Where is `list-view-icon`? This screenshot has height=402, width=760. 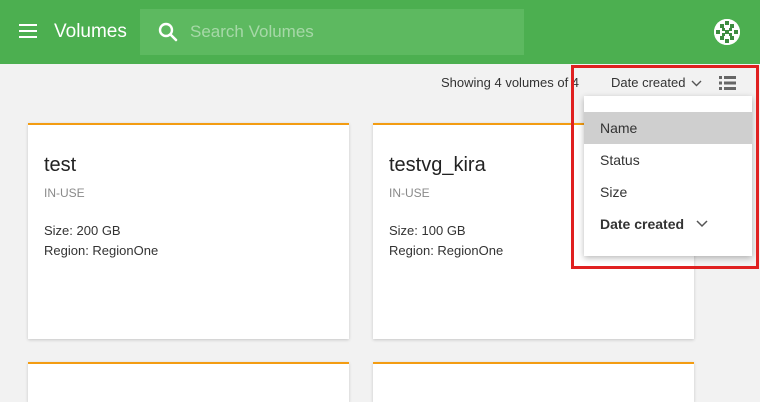 list-view-icon is located at coordinates (727, 83).